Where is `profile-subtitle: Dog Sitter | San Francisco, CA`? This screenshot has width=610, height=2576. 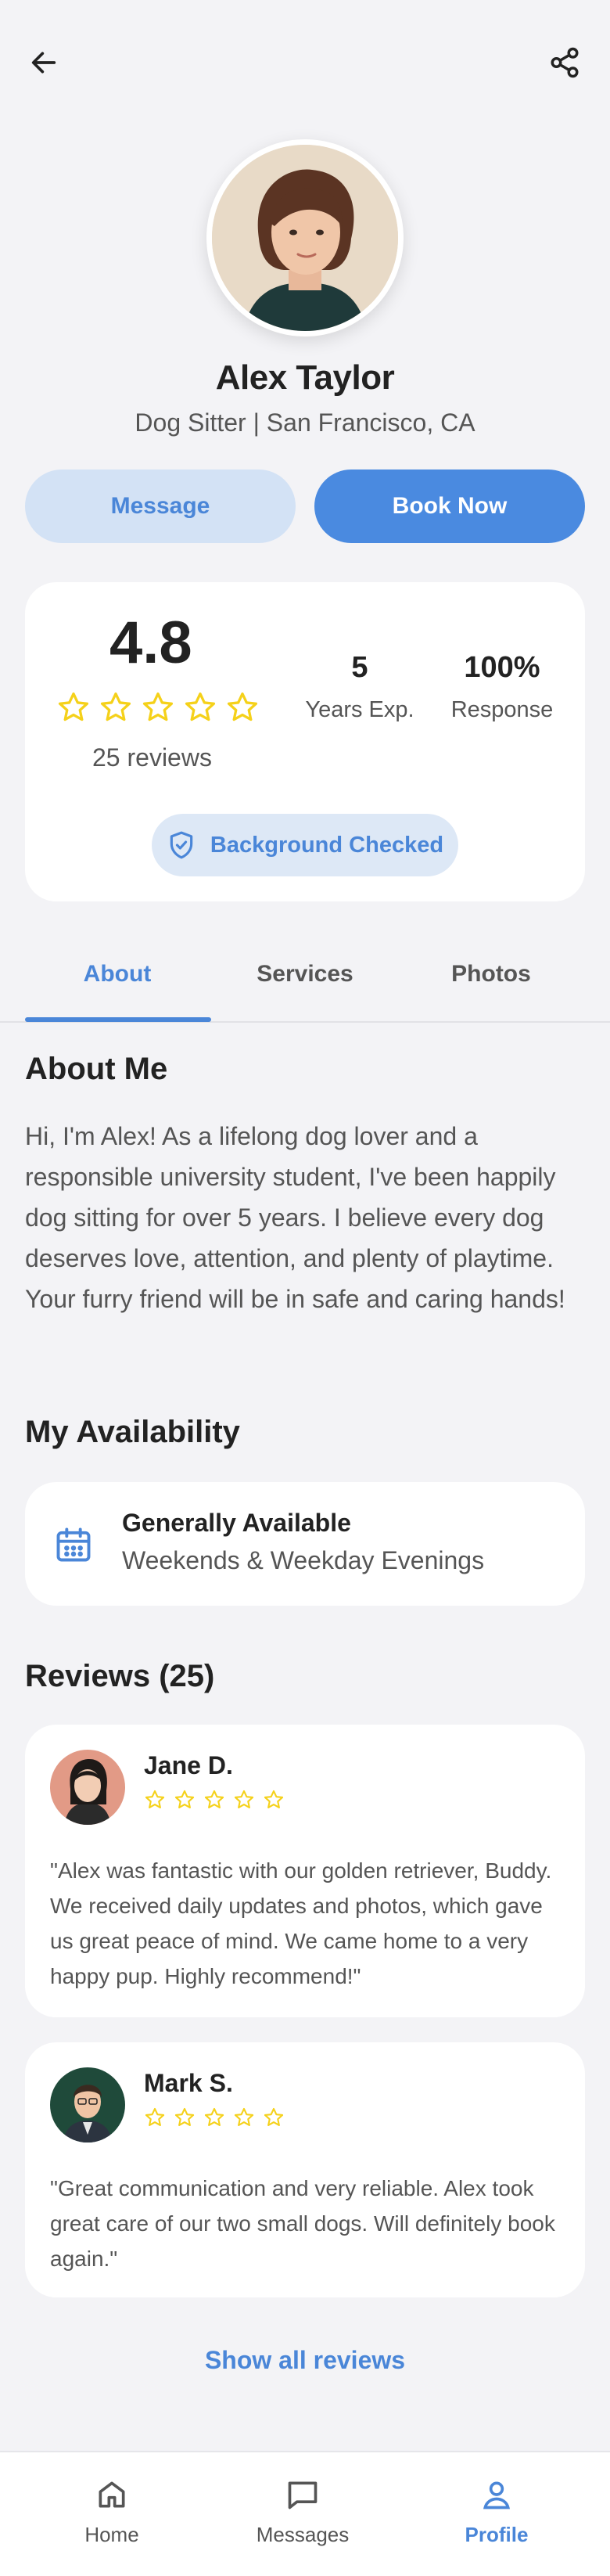
profile-subtitle: Dog Sitter | San Francisco, CA is located at coordinates (305, 422).